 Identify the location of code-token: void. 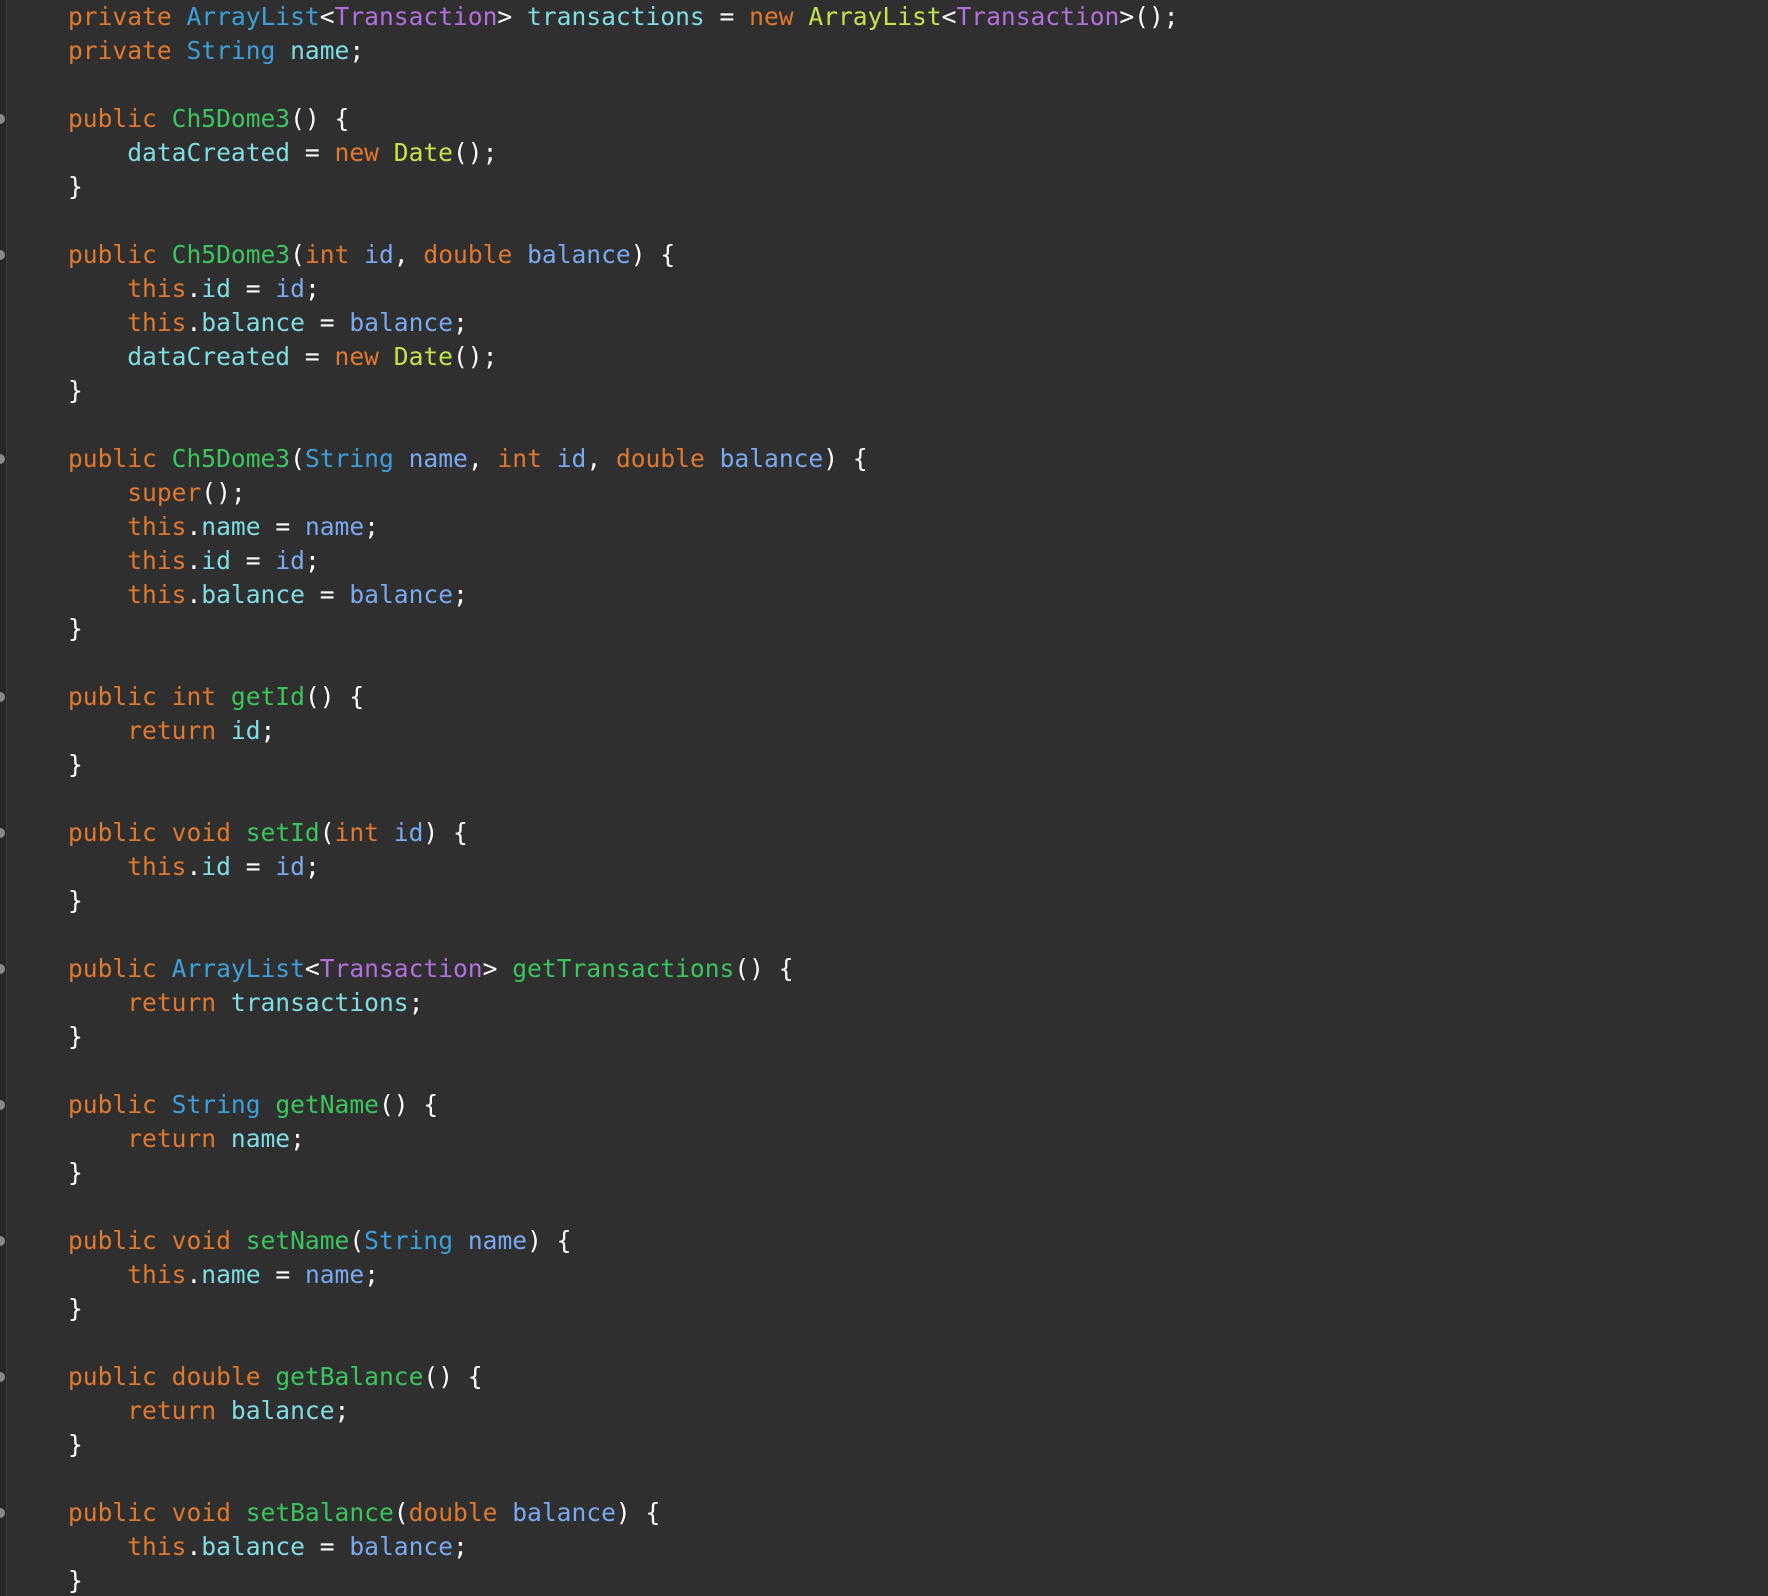
(208, 1512).